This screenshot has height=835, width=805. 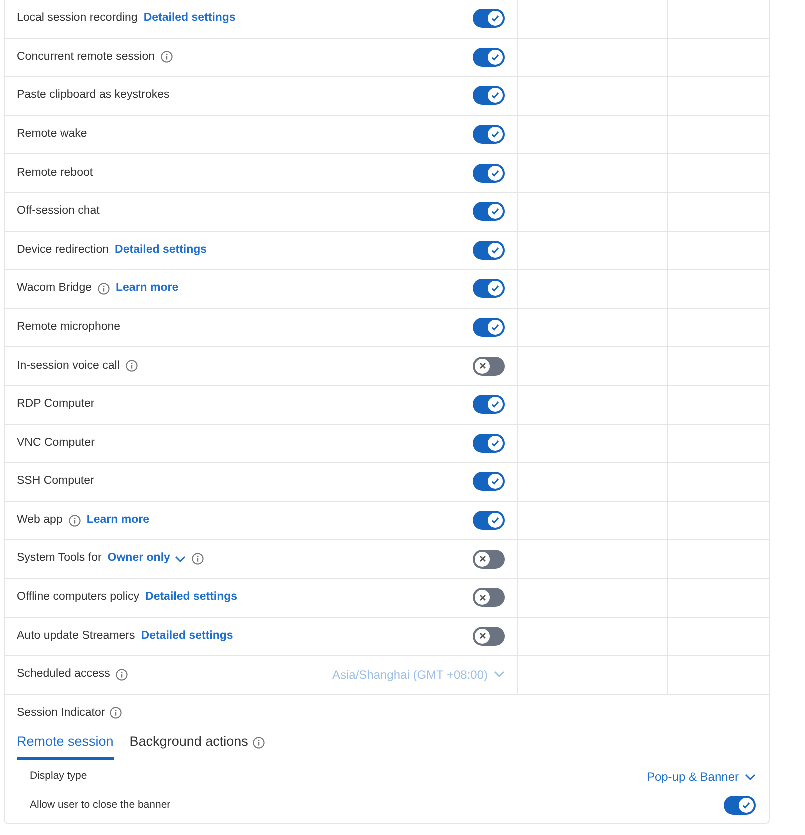 What do you see at coordinates (701, 777) in the screenshot?
I see `select-dropdown: Pop-up & Banner` at bounding box center [701, 777].